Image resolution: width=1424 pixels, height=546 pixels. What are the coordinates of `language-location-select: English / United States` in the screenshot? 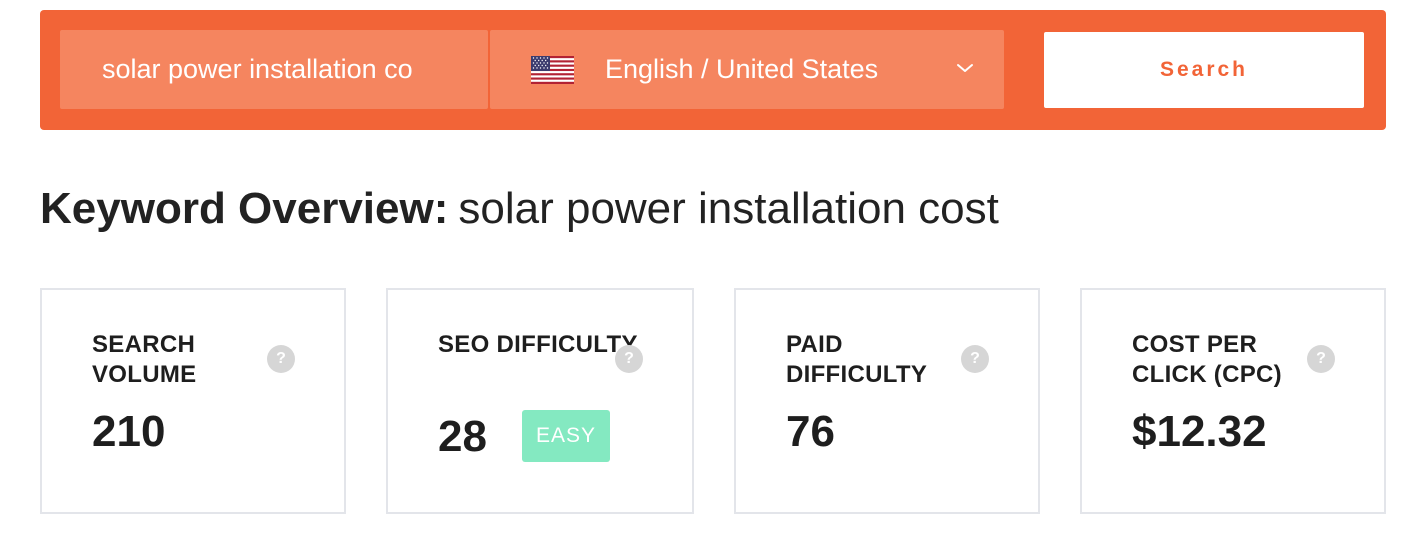 It's located at (747, 69).